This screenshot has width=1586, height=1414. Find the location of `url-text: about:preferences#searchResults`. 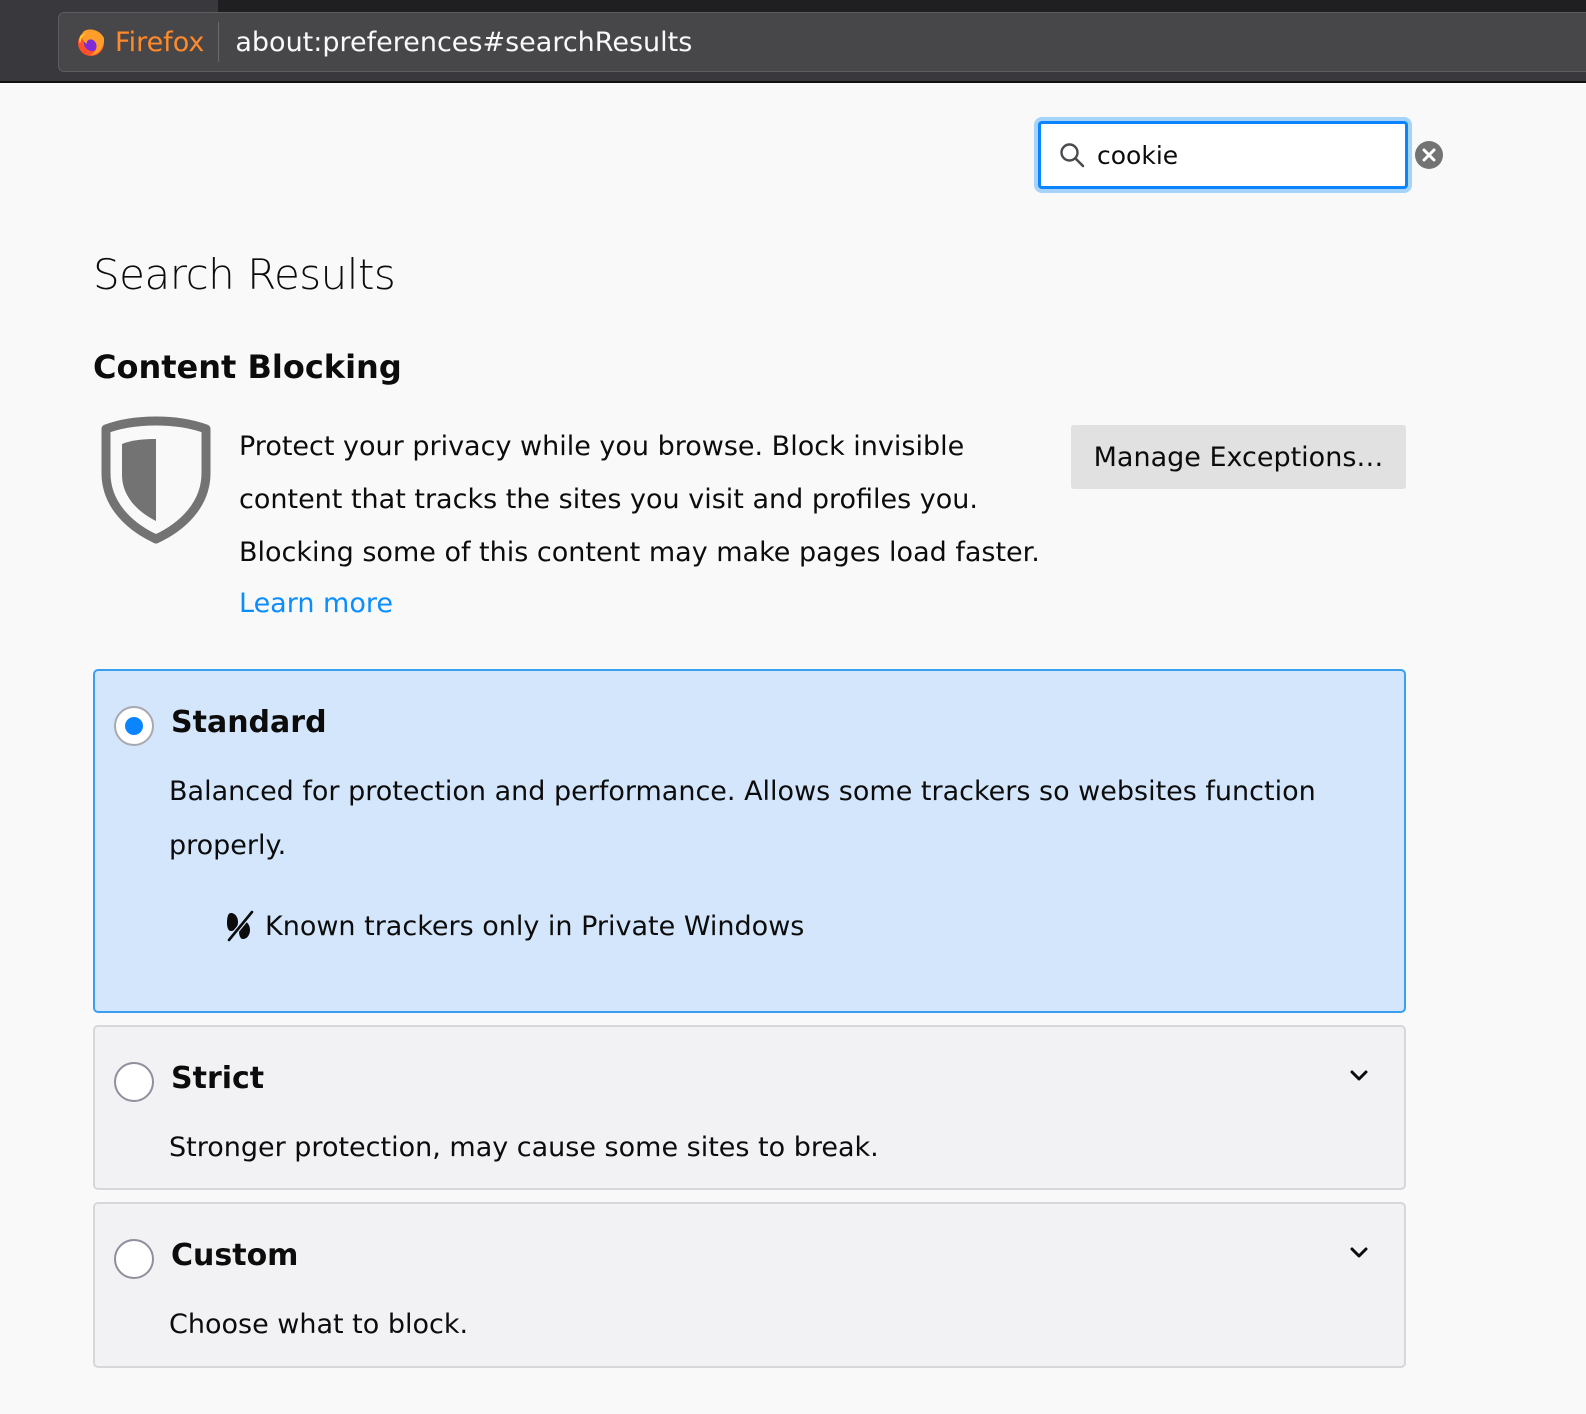

url-text: about:preferences#searchResults is located at coordinates (463, 42).